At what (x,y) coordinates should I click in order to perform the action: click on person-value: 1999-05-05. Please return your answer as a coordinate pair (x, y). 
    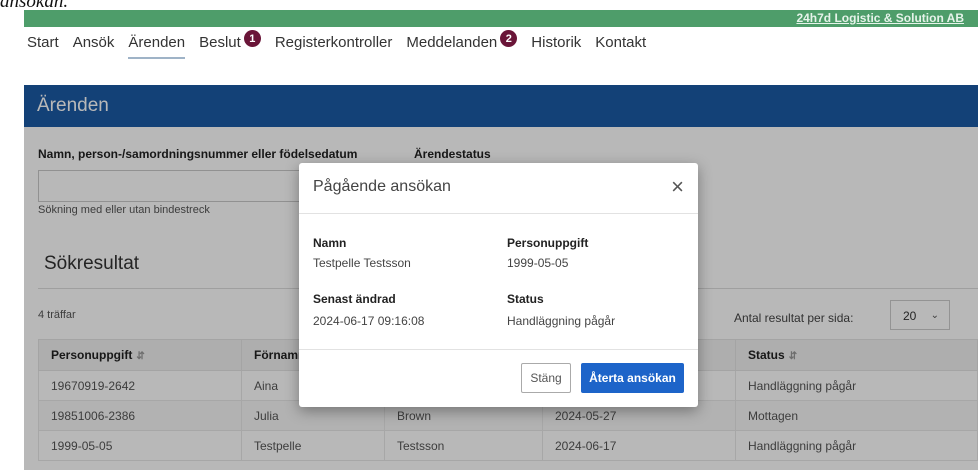
    Looking at the image, I should click on (538, 263).